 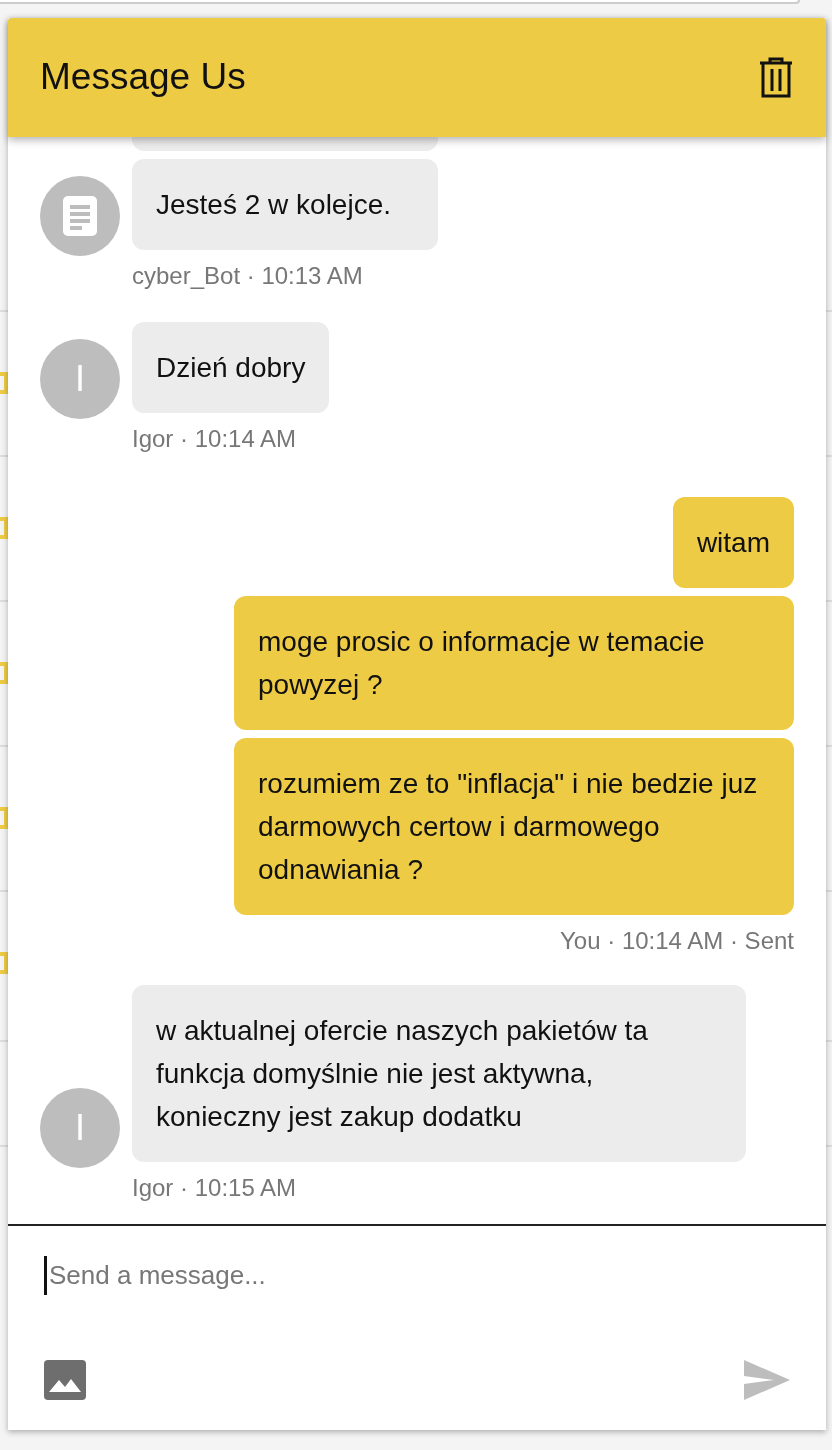 I want to click on message-bubble: rozumiem ze to "inflacja" i nie bedzie juz darmowych certow i darmowego odnawiania ?, so click(x=514, y=826).